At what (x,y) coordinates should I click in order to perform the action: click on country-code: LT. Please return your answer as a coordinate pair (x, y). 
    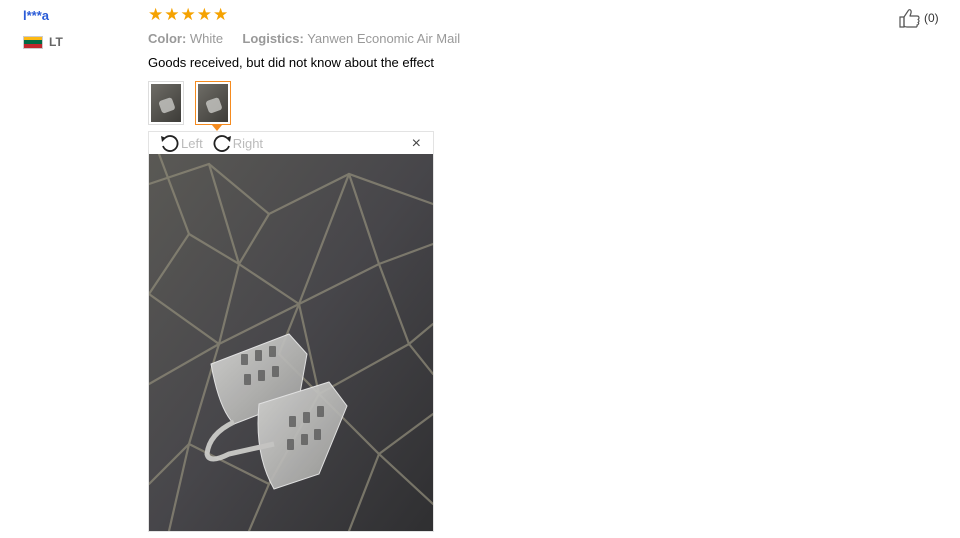
    Looking at the image, I should click on (56, 42).